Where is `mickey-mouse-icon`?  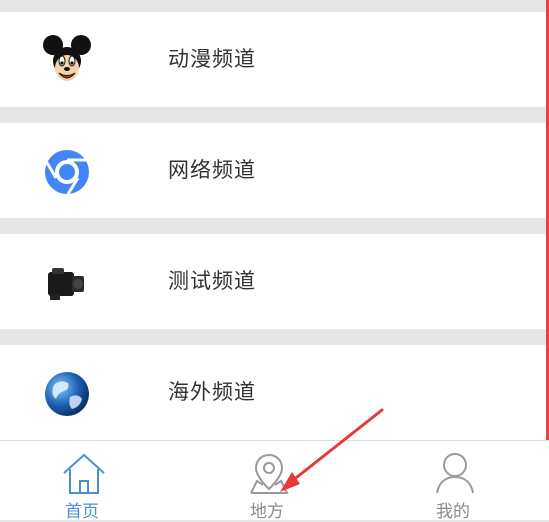
mickey-mouse-icon is located at coordinates (67, 58).